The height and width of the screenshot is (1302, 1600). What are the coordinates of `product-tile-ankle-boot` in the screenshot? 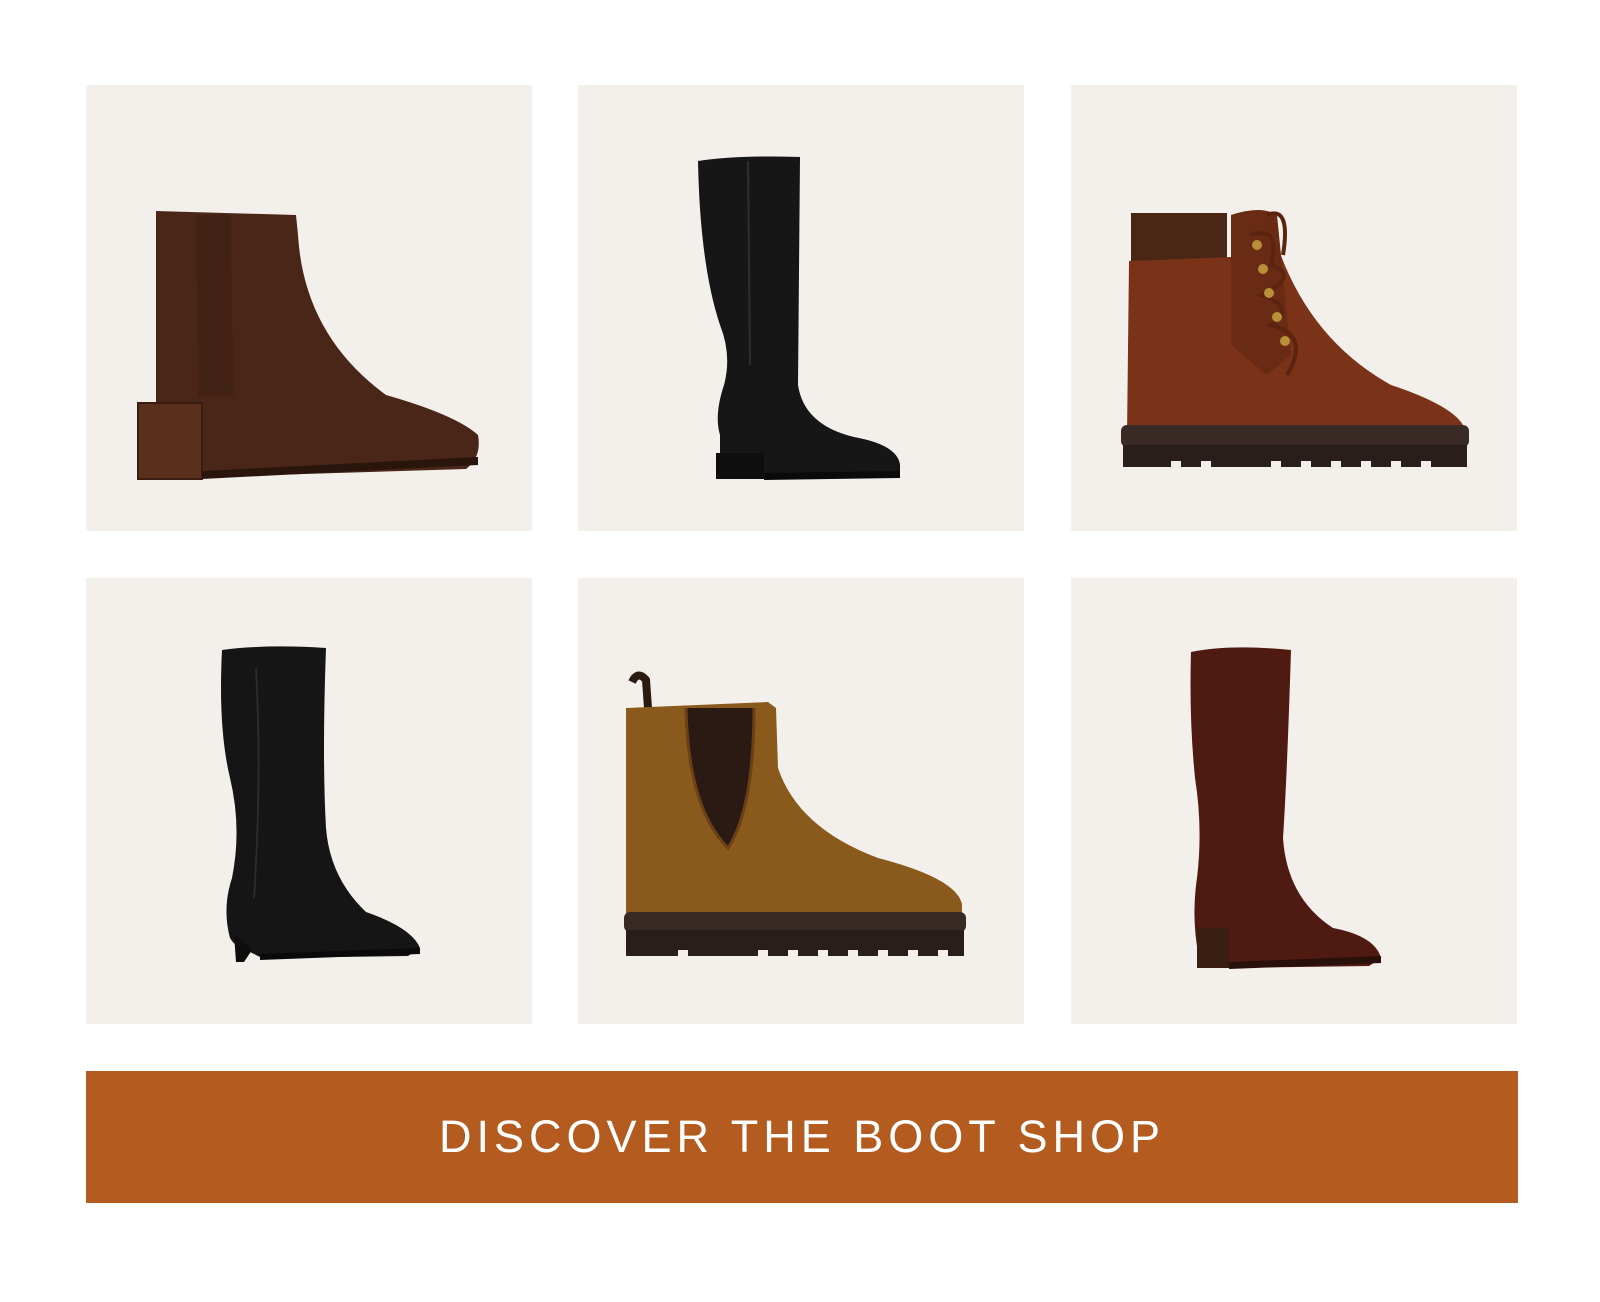 It's located at (309, 308).